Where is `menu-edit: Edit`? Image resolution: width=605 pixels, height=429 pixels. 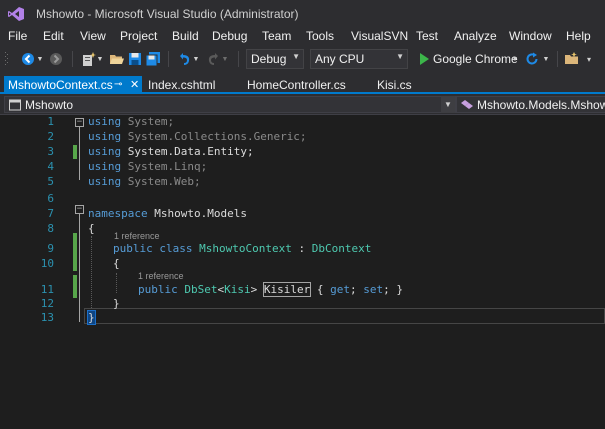 menu-edit: Edit is located at coordinates (53, 36).